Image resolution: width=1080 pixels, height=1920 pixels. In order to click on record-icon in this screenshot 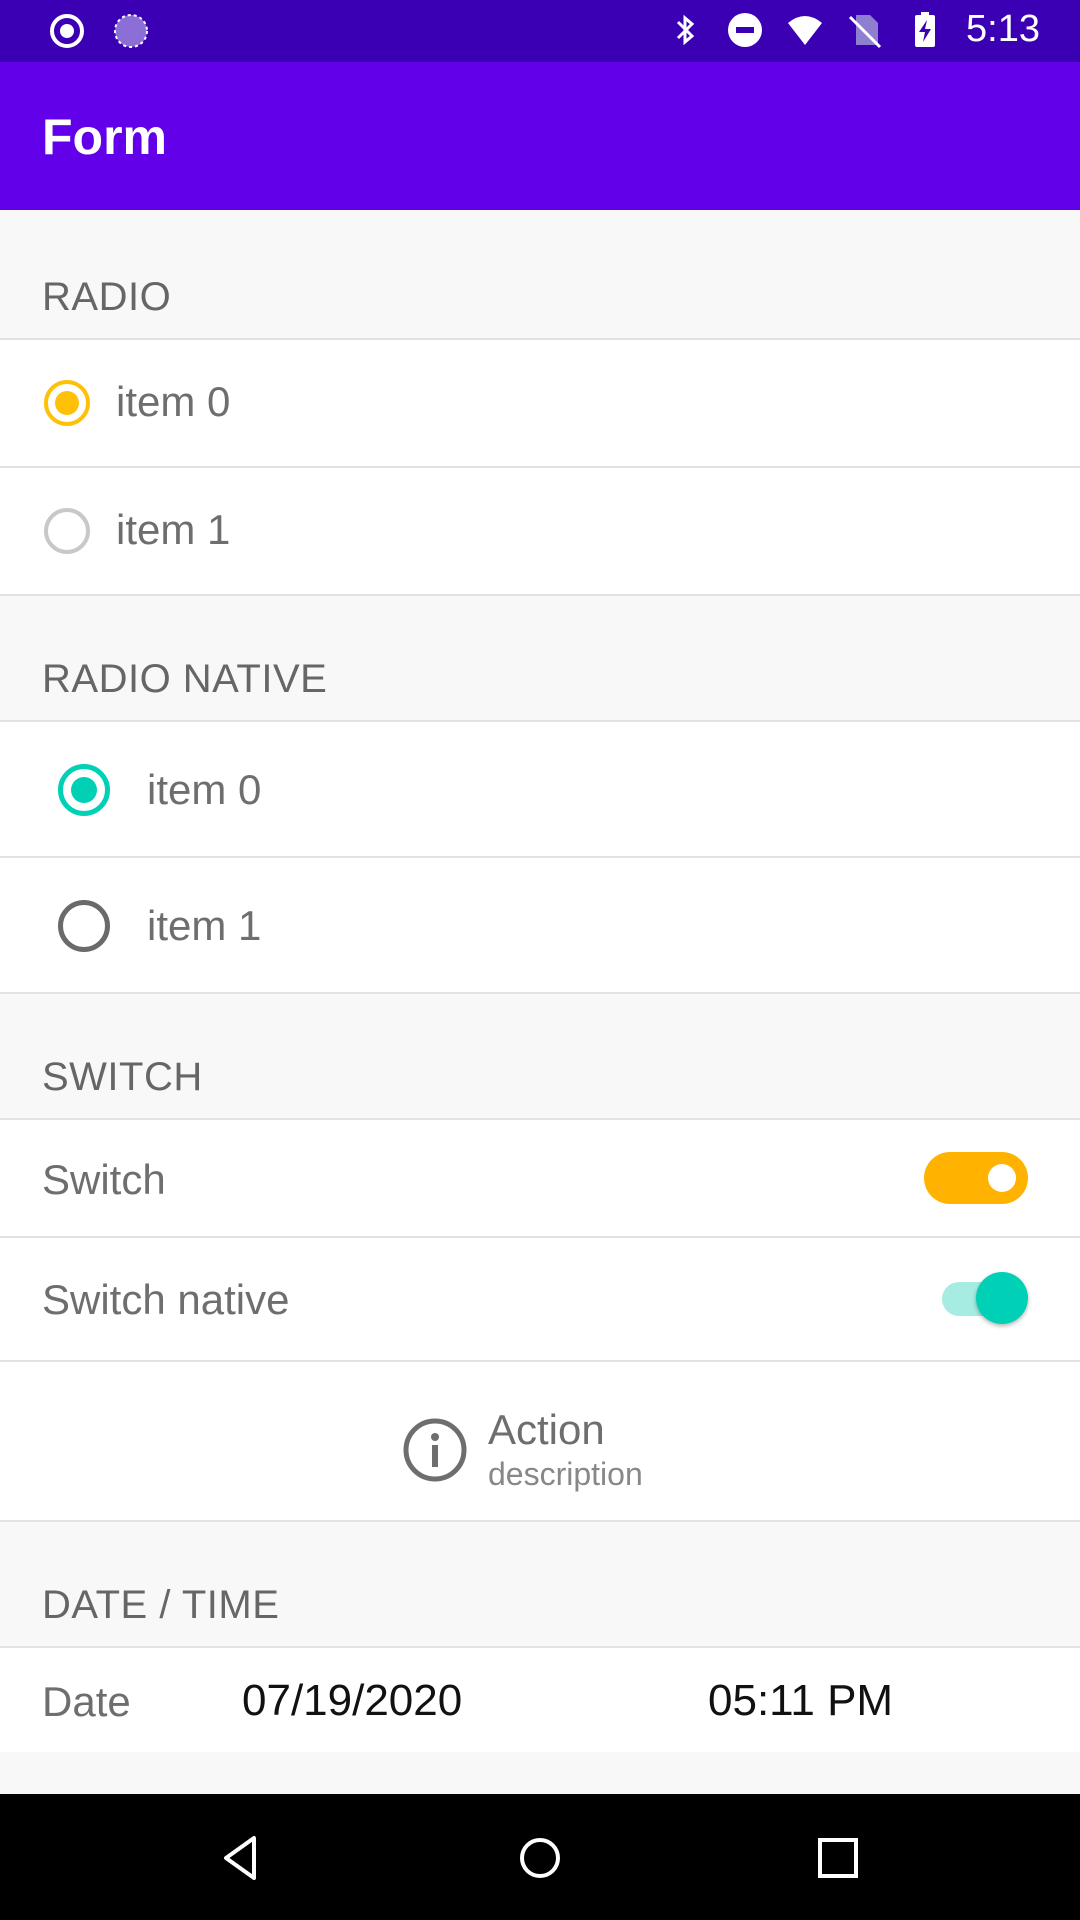, I will do `click(67, 31)`.